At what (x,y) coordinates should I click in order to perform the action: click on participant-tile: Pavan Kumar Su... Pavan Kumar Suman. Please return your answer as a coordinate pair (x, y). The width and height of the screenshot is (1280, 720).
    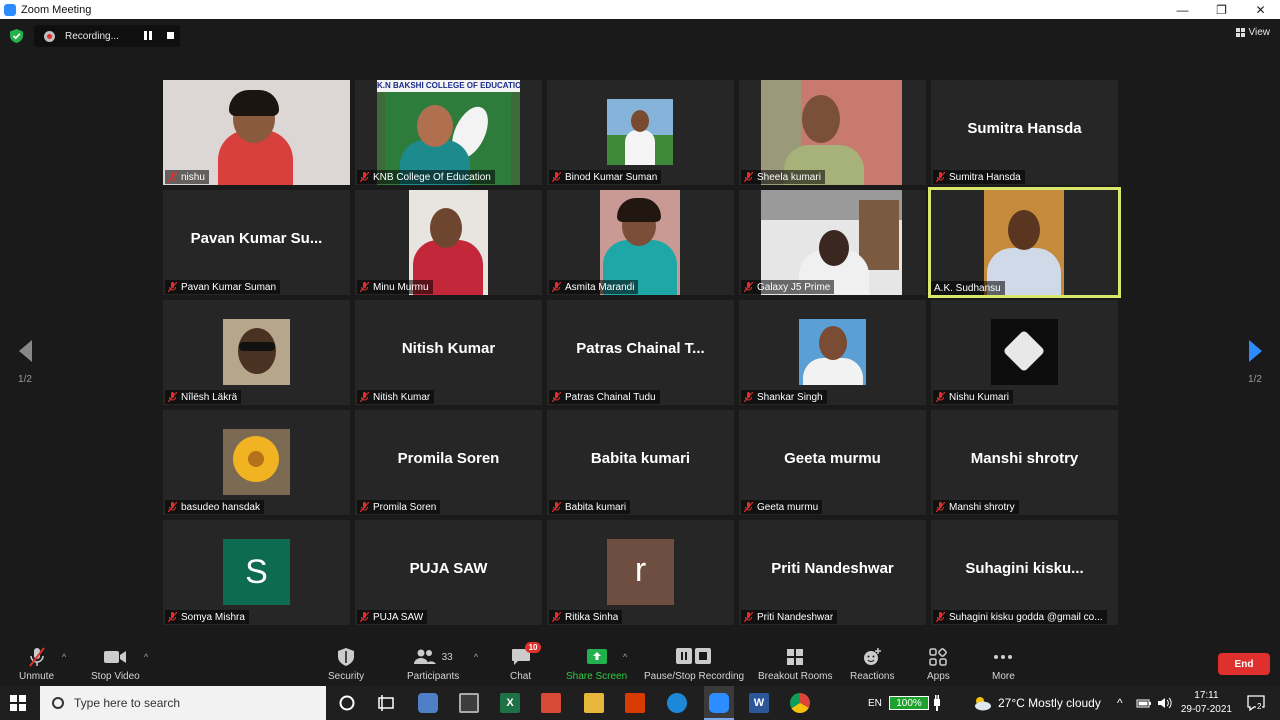
    Looking at the image, I should click on (256, 242).